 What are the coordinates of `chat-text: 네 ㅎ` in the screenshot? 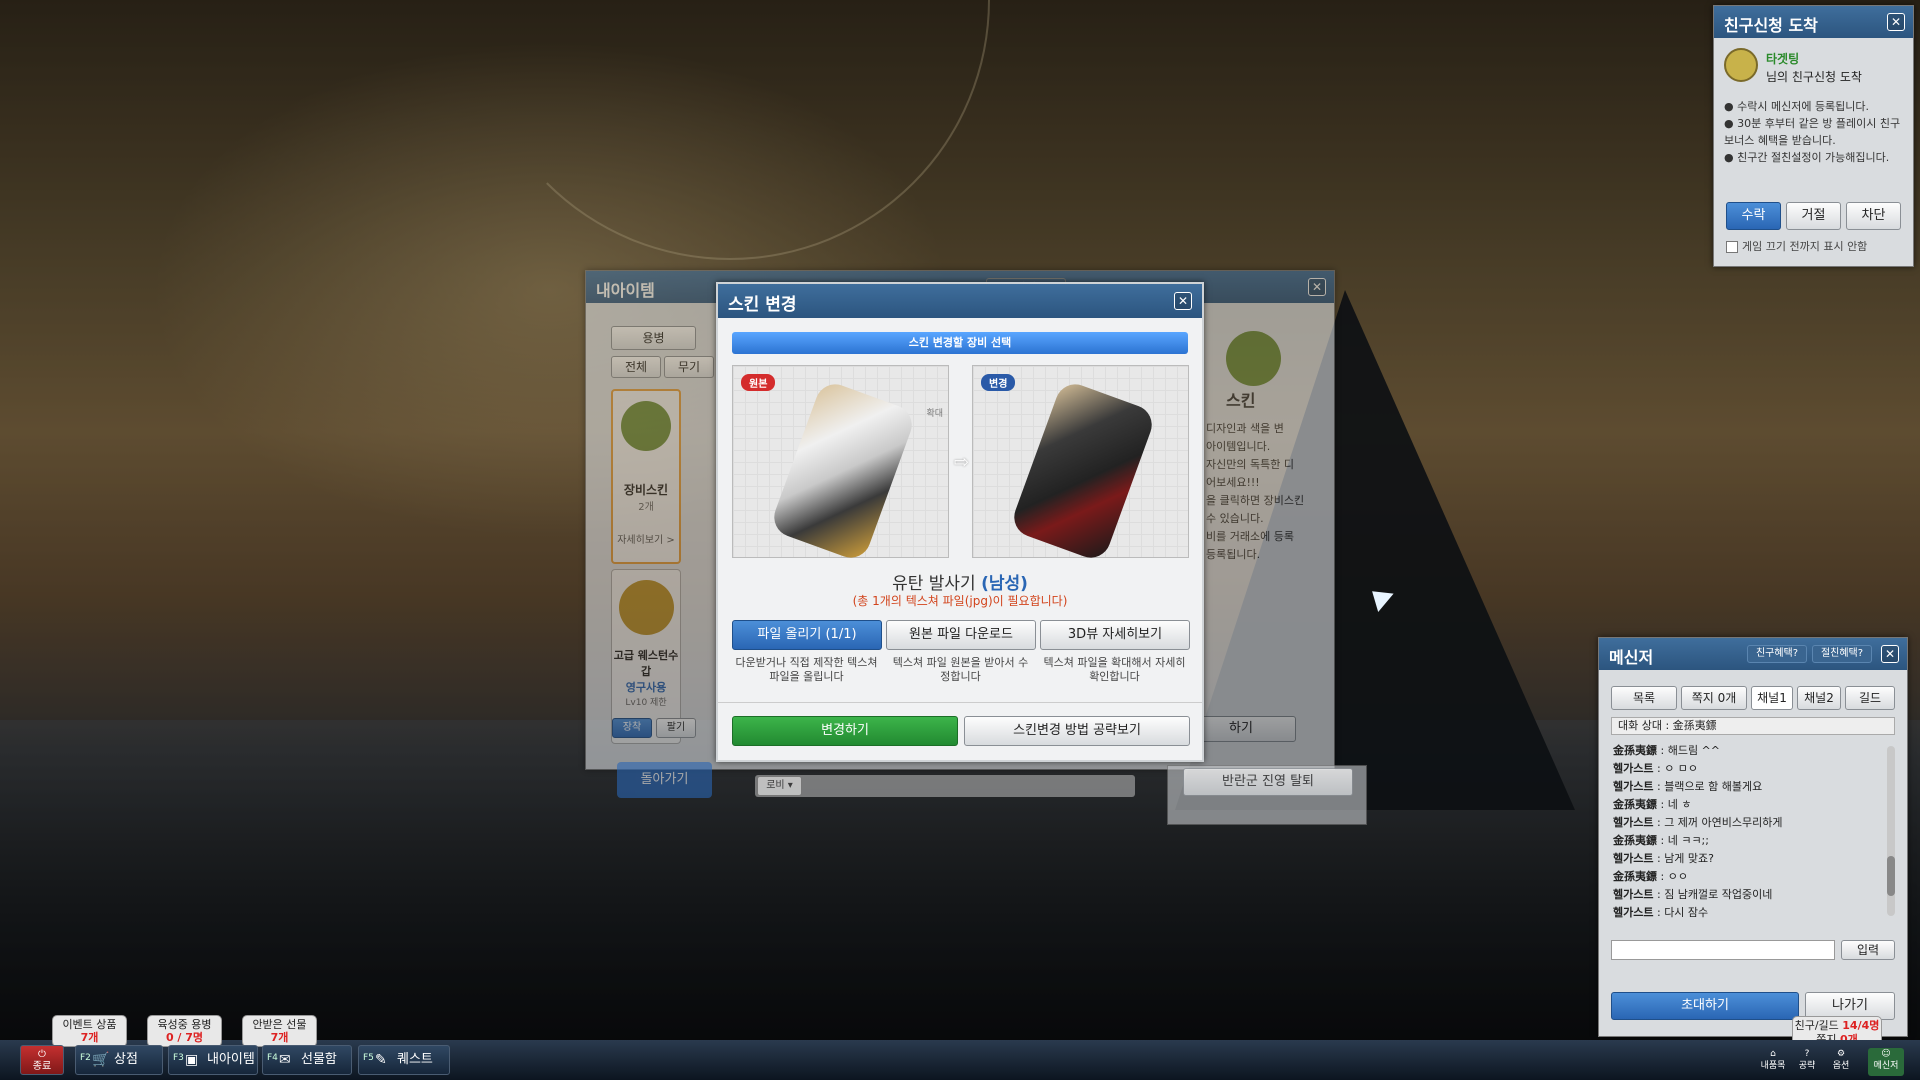 It's located at (1679, 804).